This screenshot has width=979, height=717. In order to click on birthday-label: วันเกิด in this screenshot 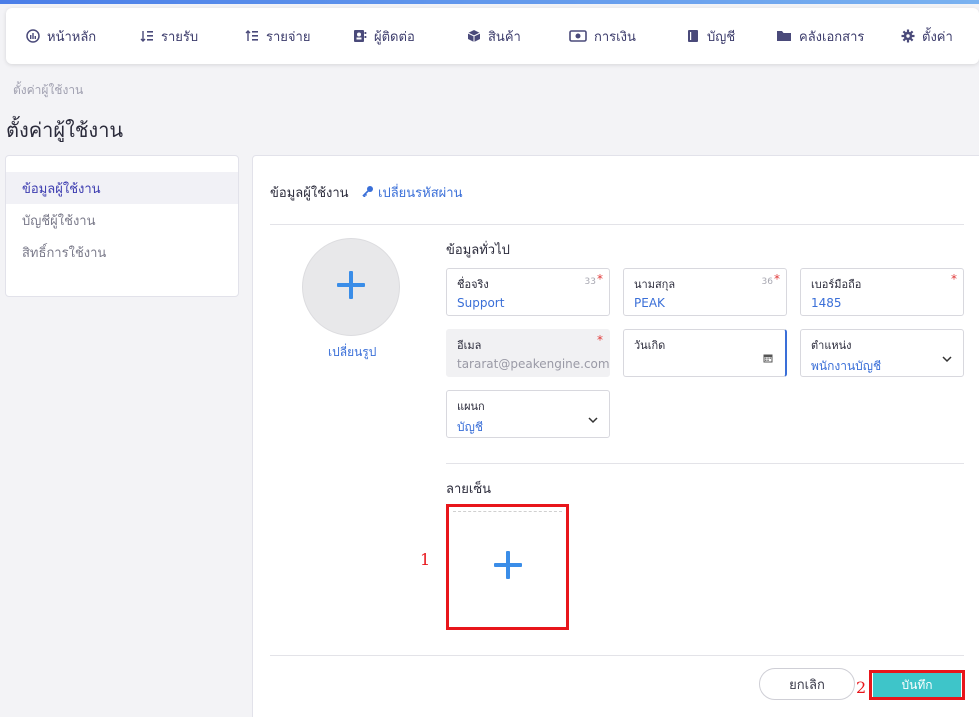, I will do `click(650, 345)`.